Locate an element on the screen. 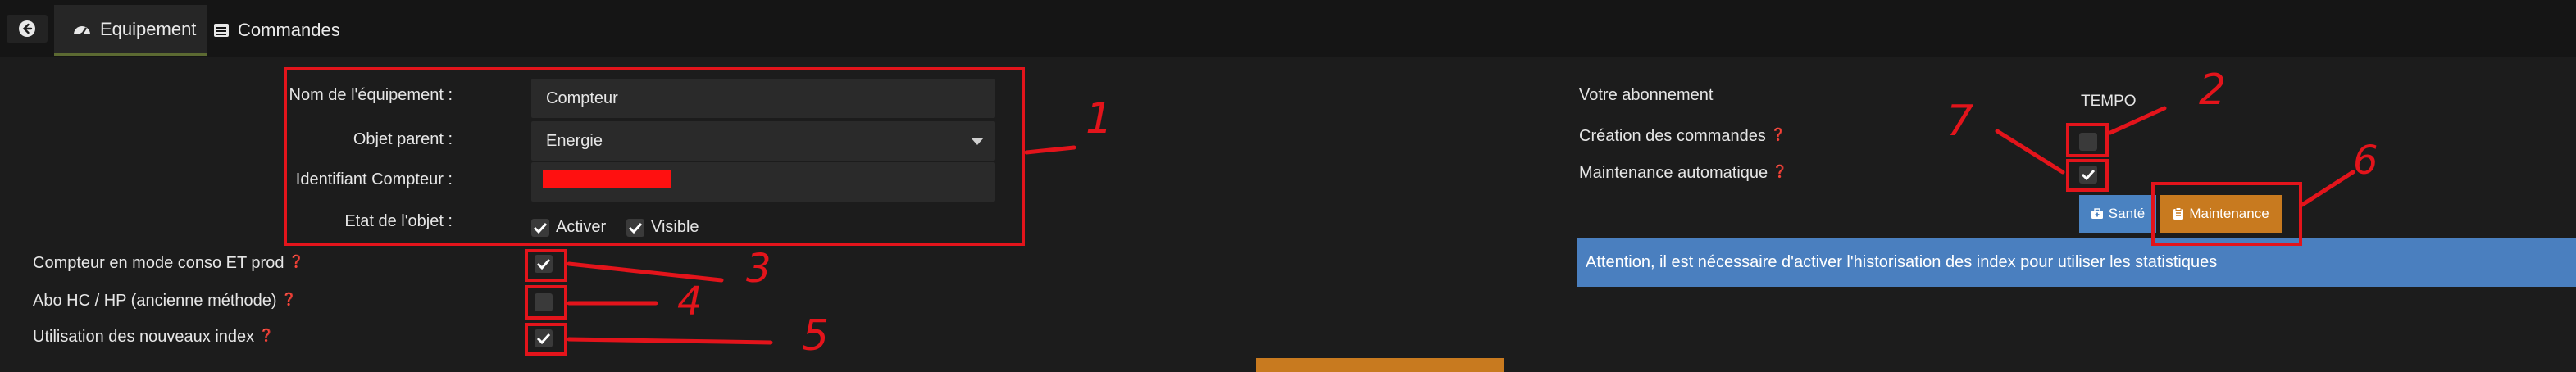  annotation-number-3: 3 is located at coordinates (758, 269).